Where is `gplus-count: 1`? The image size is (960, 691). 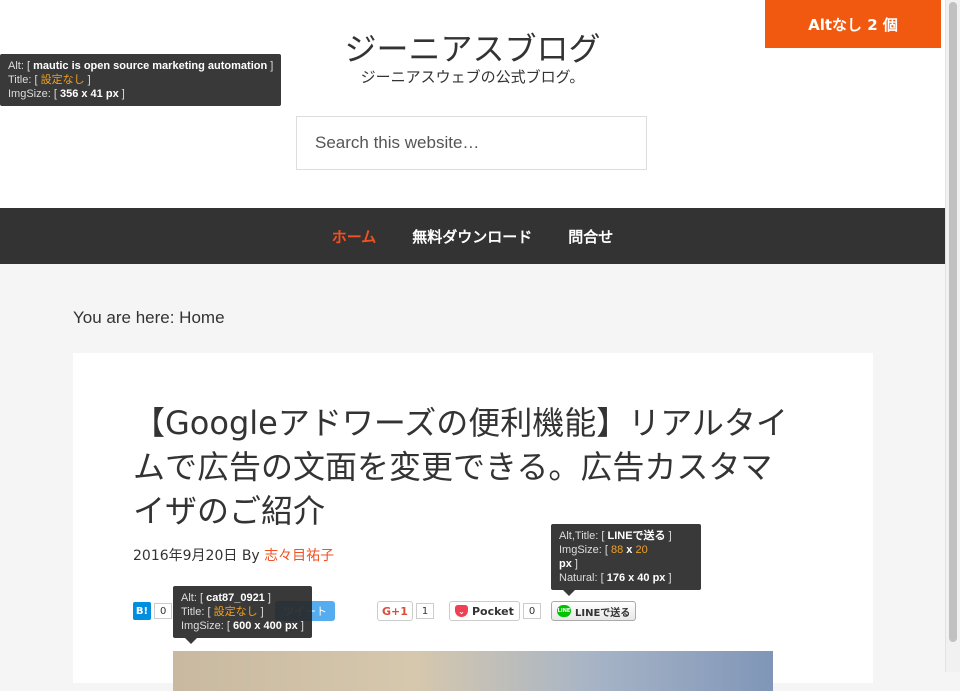
gplus-count: 1 is located at coordinates (425, 611).